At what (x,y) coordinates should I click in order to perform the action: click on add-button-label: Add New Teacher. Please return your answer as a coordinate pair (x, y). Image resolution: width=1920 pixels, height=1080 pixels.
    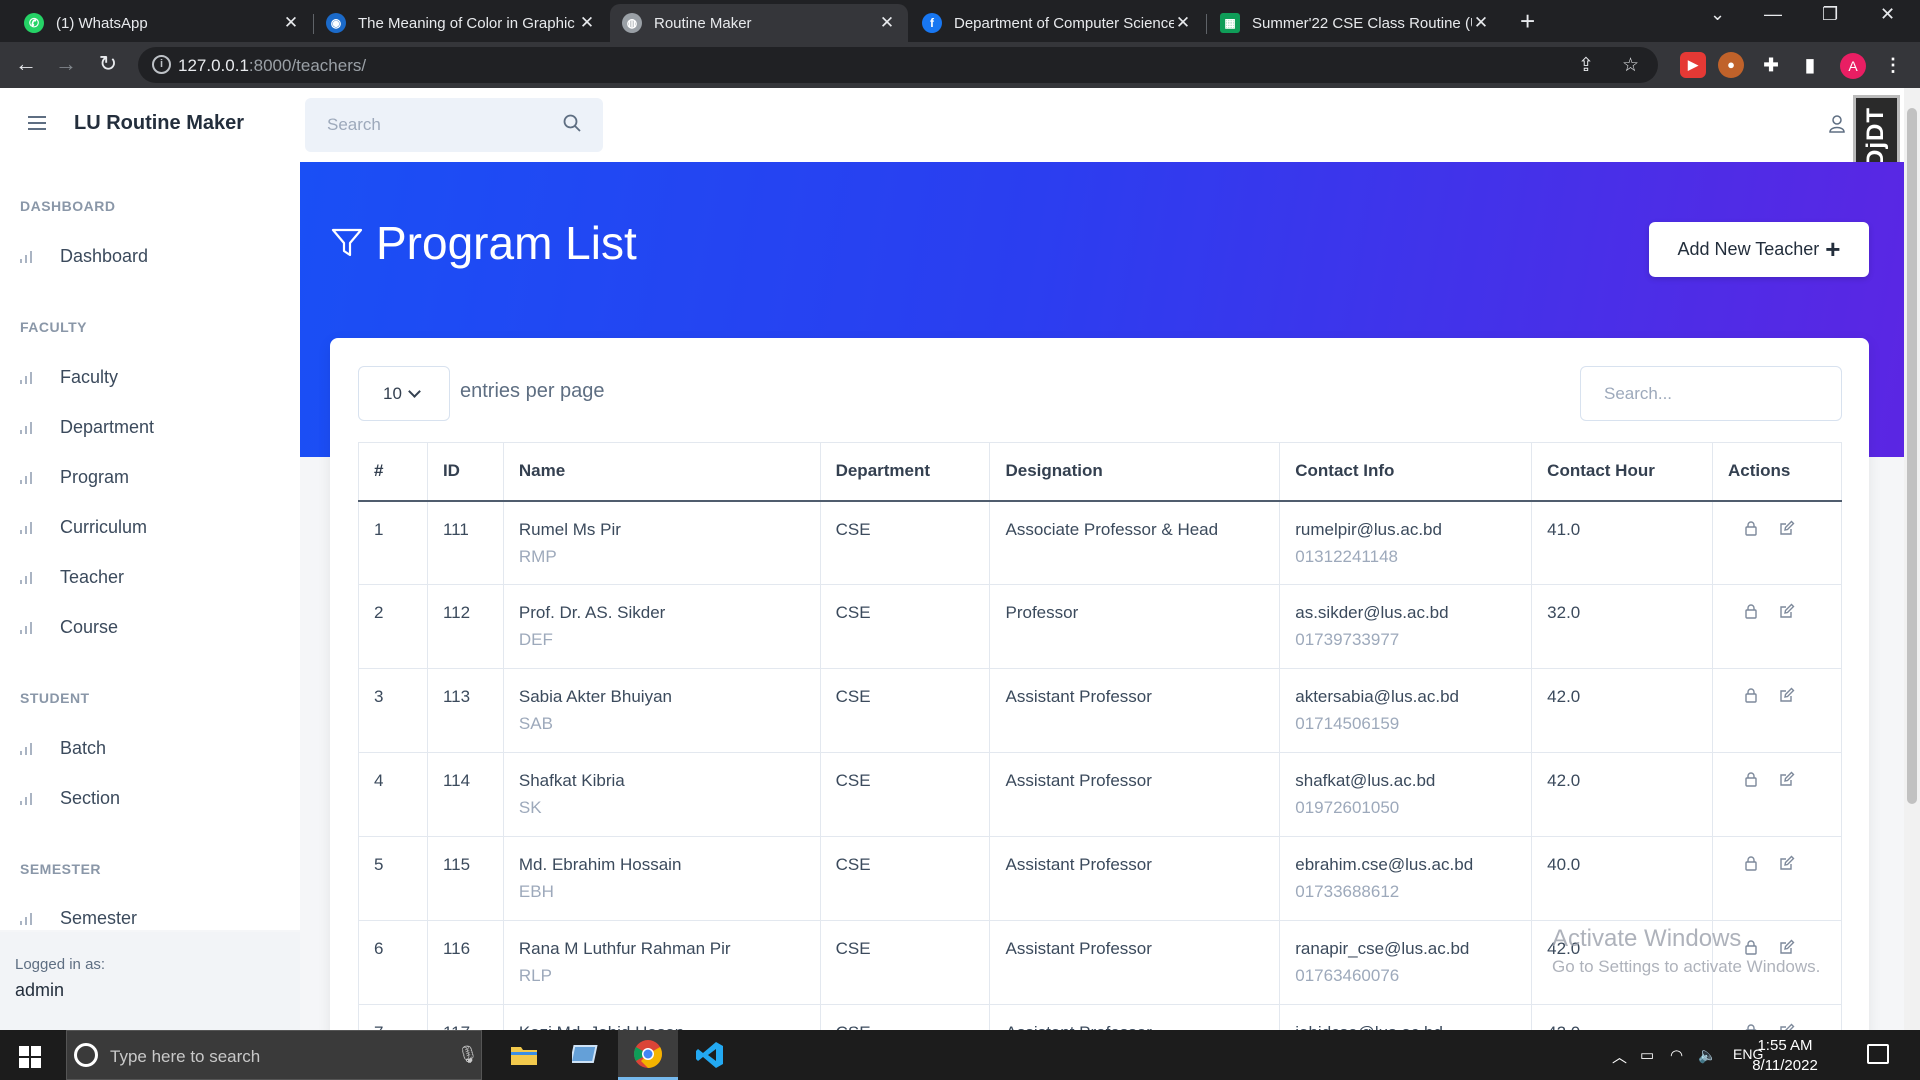
    Looking at the image, I should click on (1748, 249).